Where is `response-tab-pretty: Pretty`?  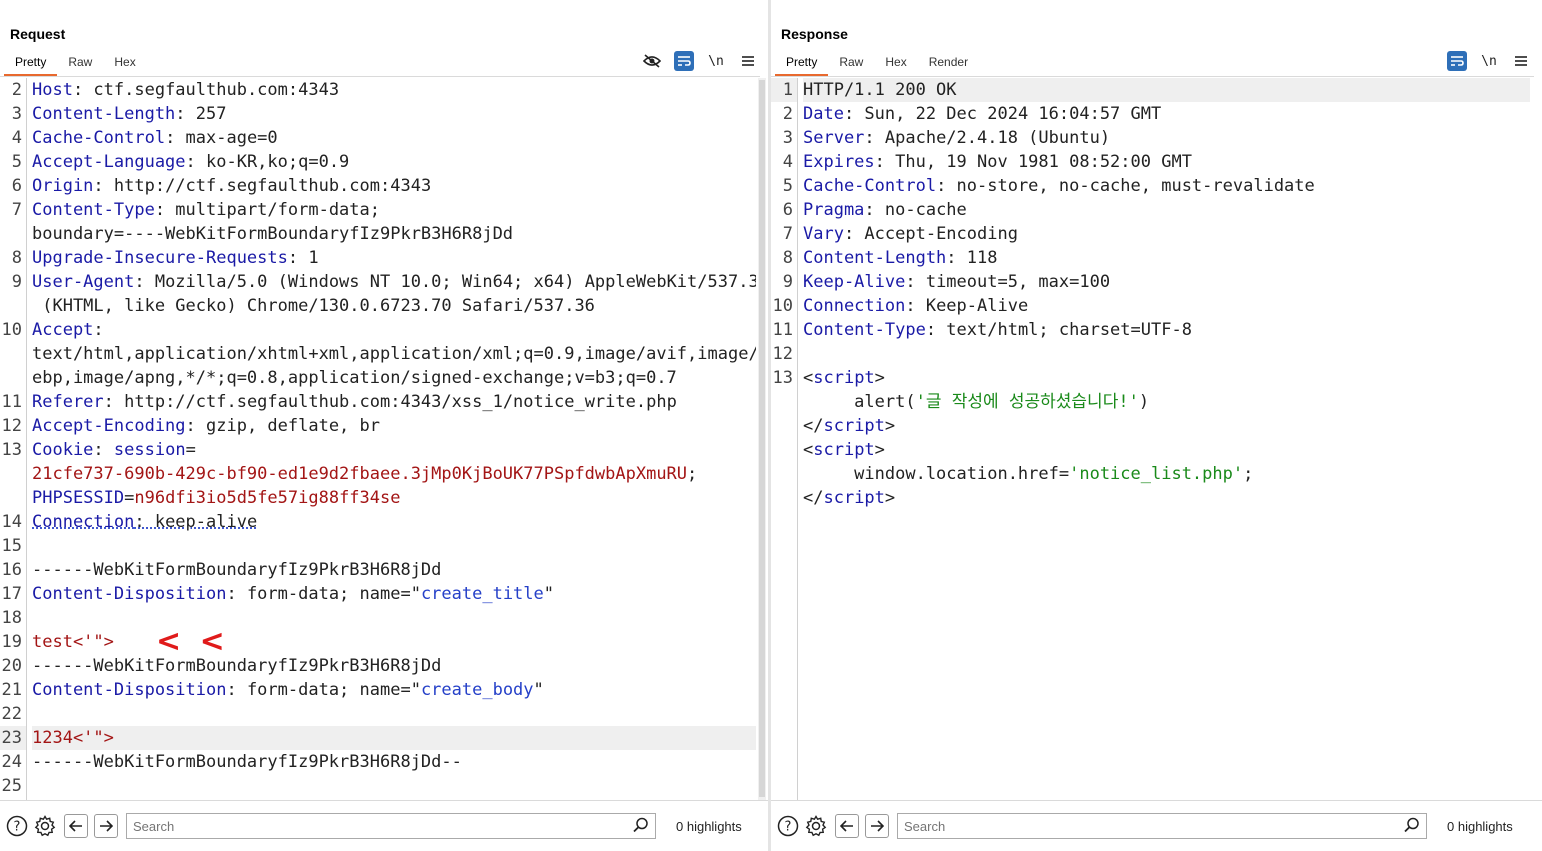 response-tab-pretty: Pretty is located at coordinates (802, 64).